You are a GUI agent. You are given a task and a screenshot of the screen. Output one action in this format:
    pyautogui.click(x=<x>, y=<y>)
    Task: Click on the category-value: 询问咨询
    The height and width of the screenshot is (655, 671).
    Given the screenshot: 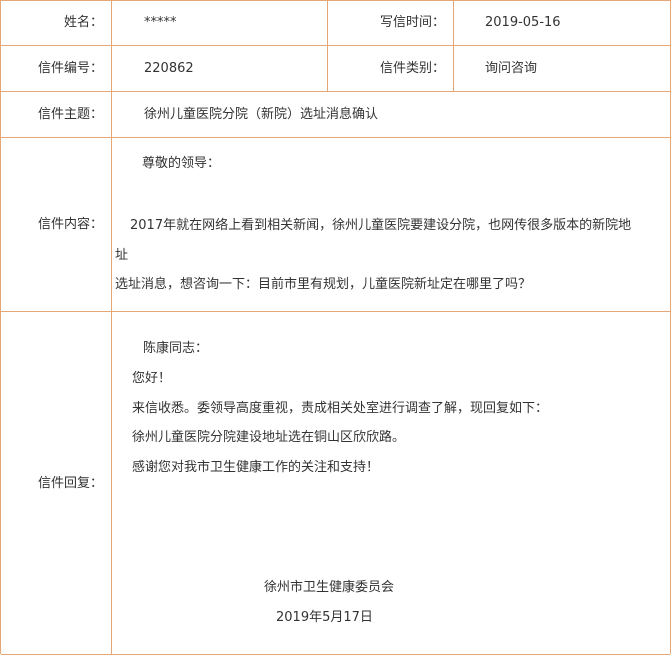 What is the action you would take?
    pyautogui.click(x=511, y=68)
    